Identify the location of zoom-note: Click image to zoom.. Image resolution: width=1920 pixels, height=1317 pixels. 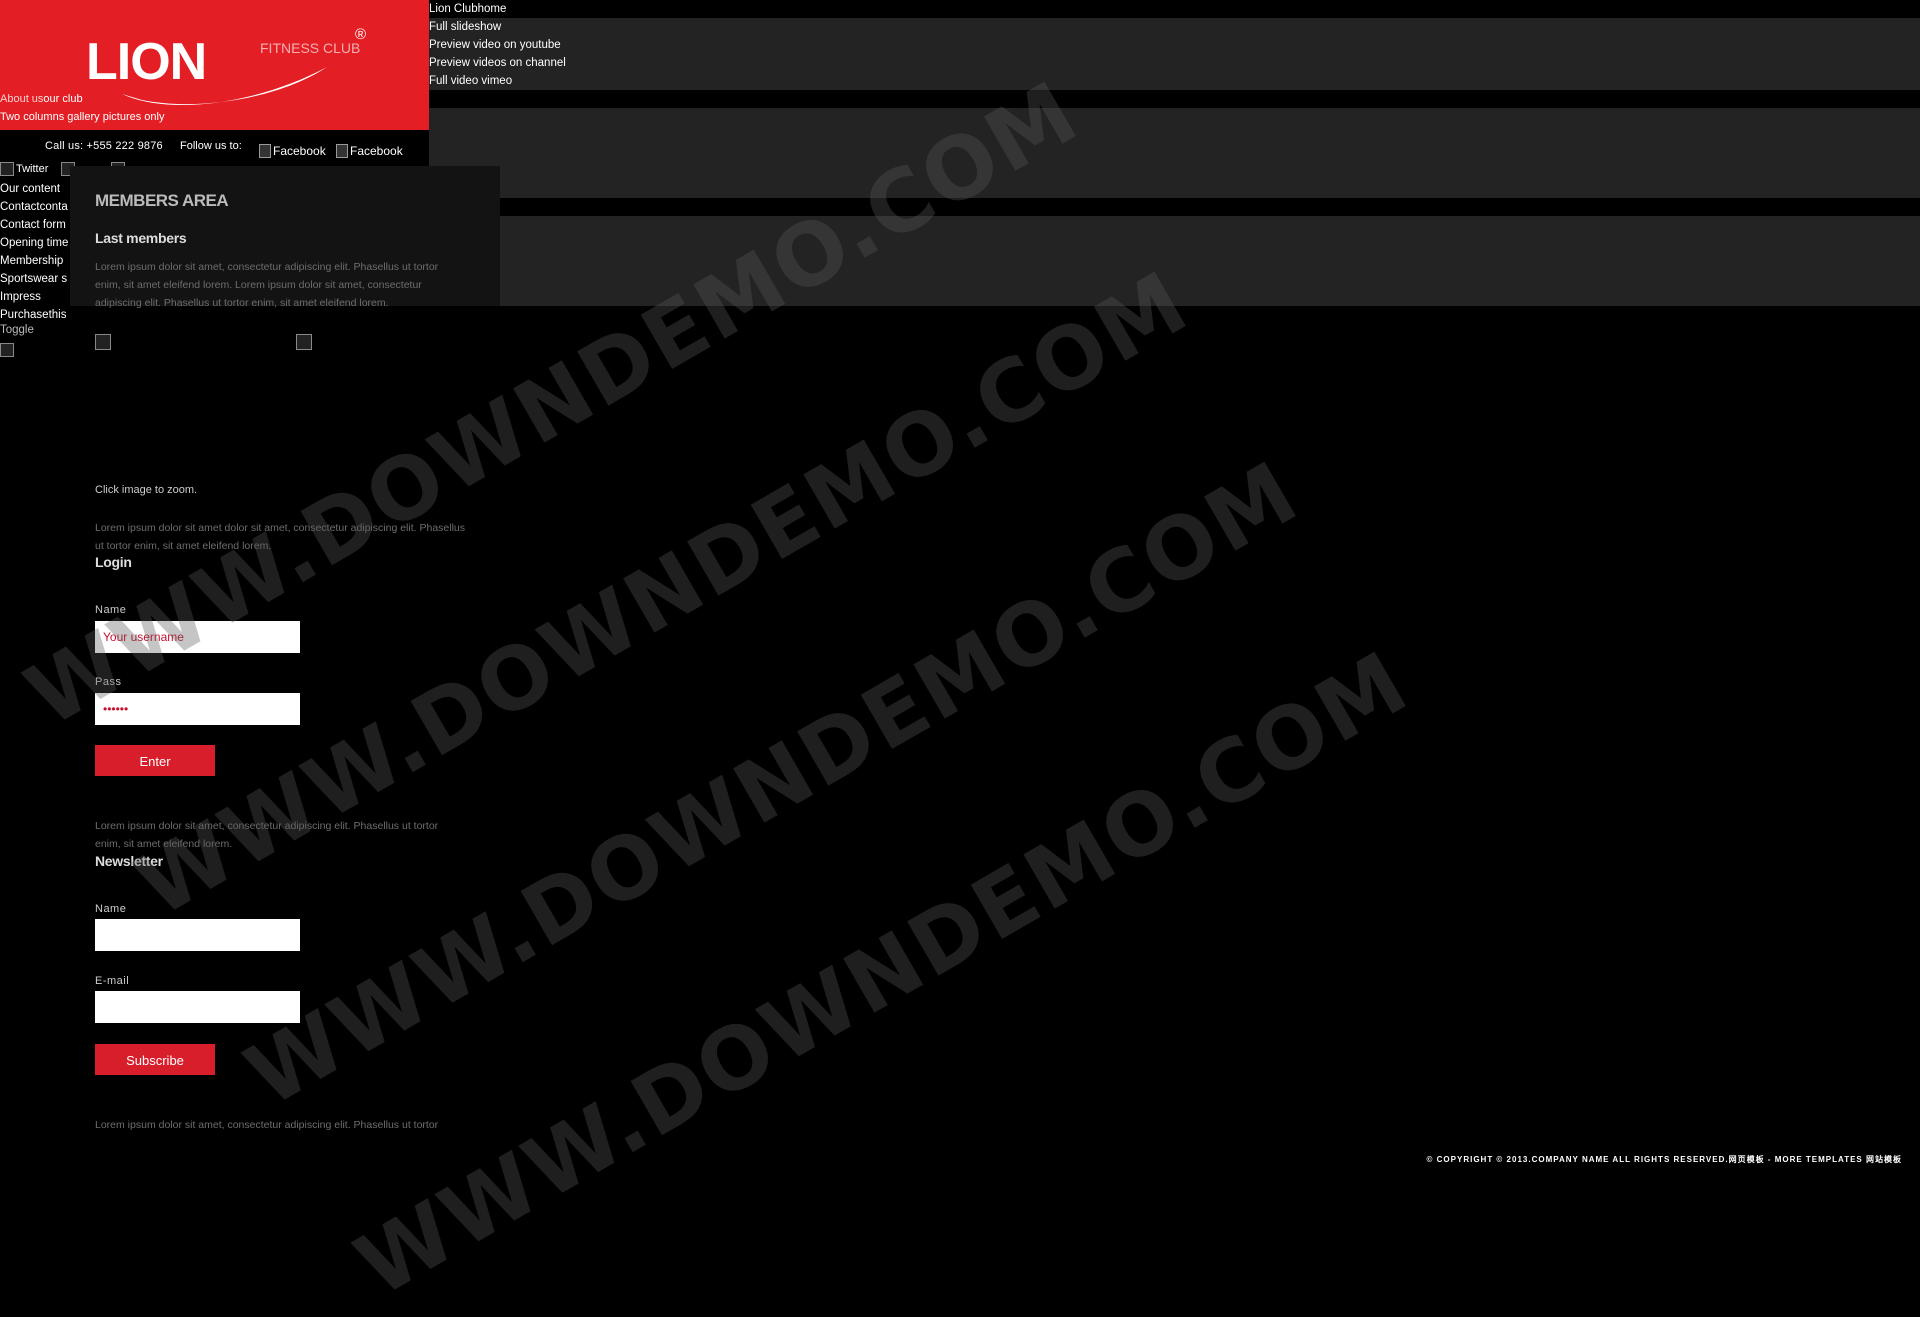
(146, 490).